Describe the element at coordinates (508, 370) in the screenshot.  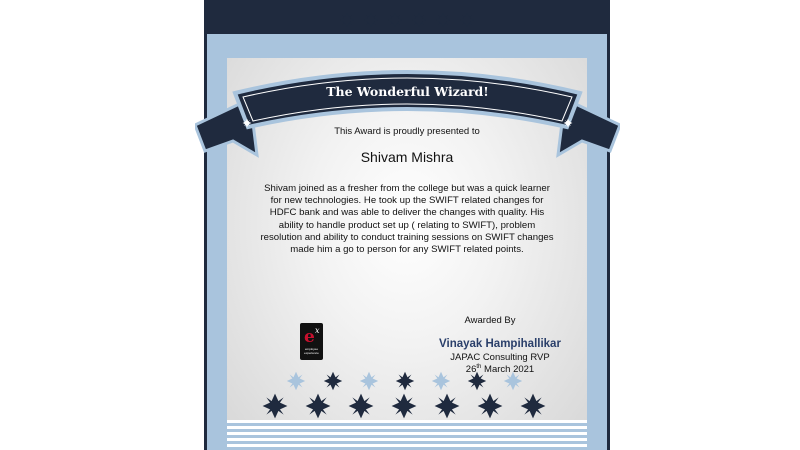
I see `date-rest: March 2021` at that location.